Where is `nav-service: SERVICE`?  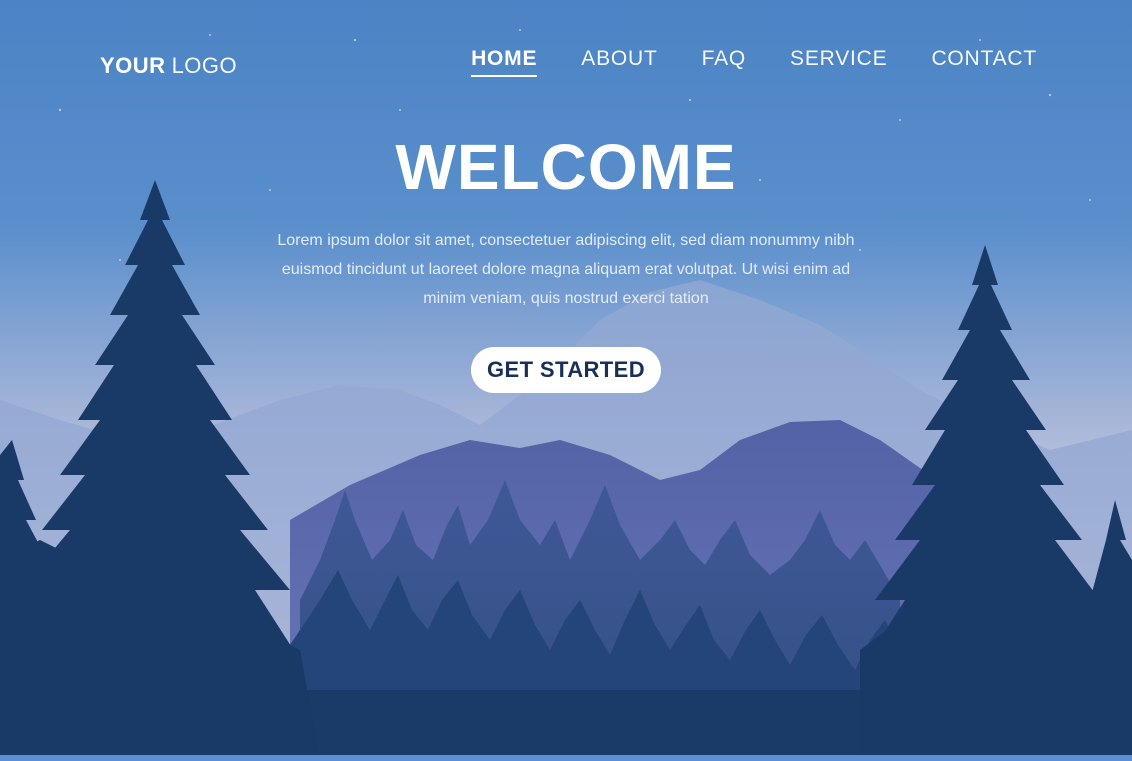 nav-service: SERVICE is located at coordinates (838, 61).